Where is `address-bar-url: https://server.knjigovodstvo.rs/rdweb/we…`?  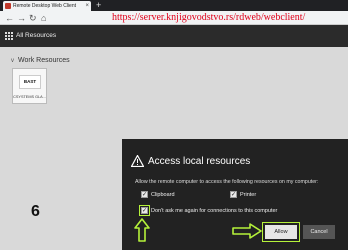
address-bar-url: https://server.knjigovodstvo.rs/rdweb/we… is located at coordinates (208, 18).